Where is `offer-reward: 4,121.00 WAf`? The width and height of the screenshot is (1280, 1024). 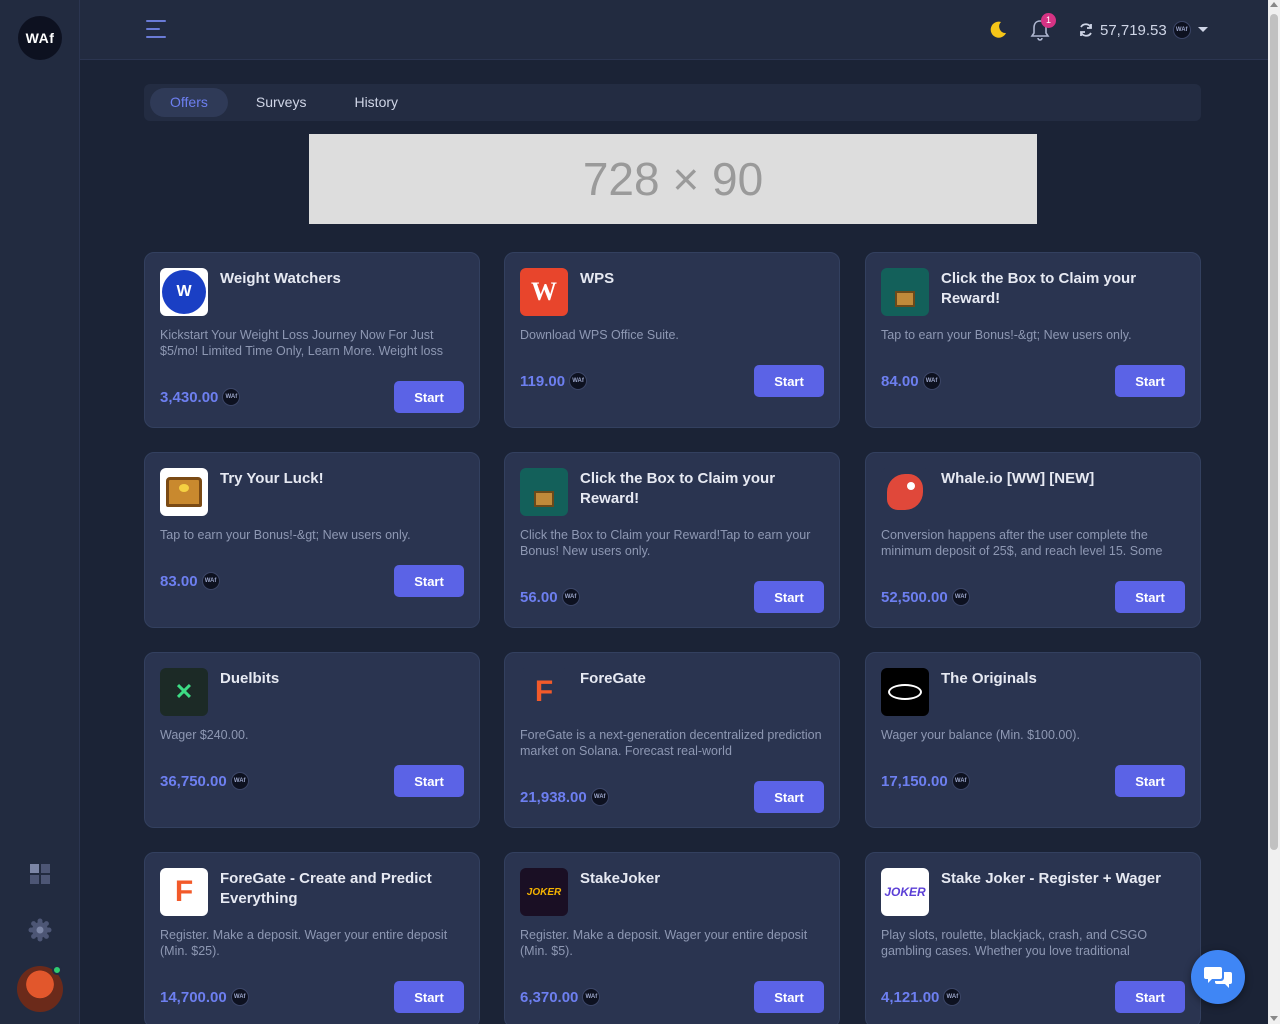
offer-reward: 4,121.00 WAf is located at coordinates (921, 997).